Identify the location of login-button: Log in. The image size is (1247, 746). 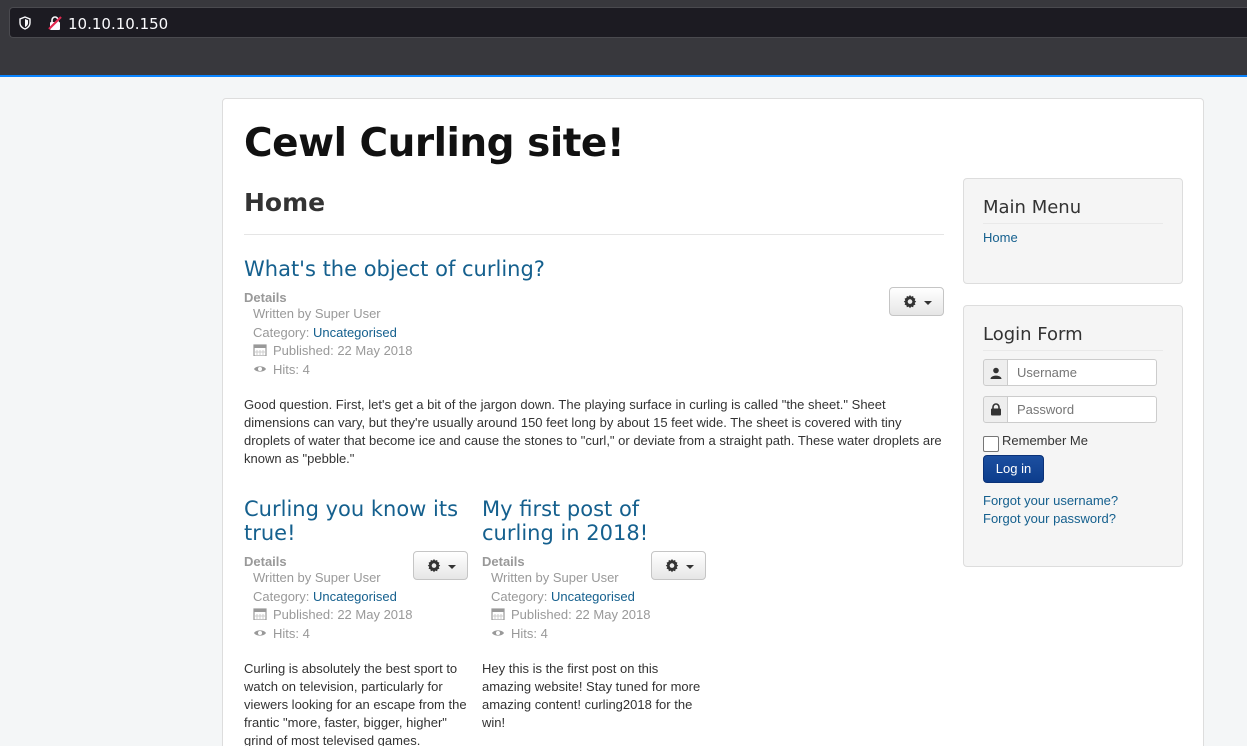
(1013, 469).